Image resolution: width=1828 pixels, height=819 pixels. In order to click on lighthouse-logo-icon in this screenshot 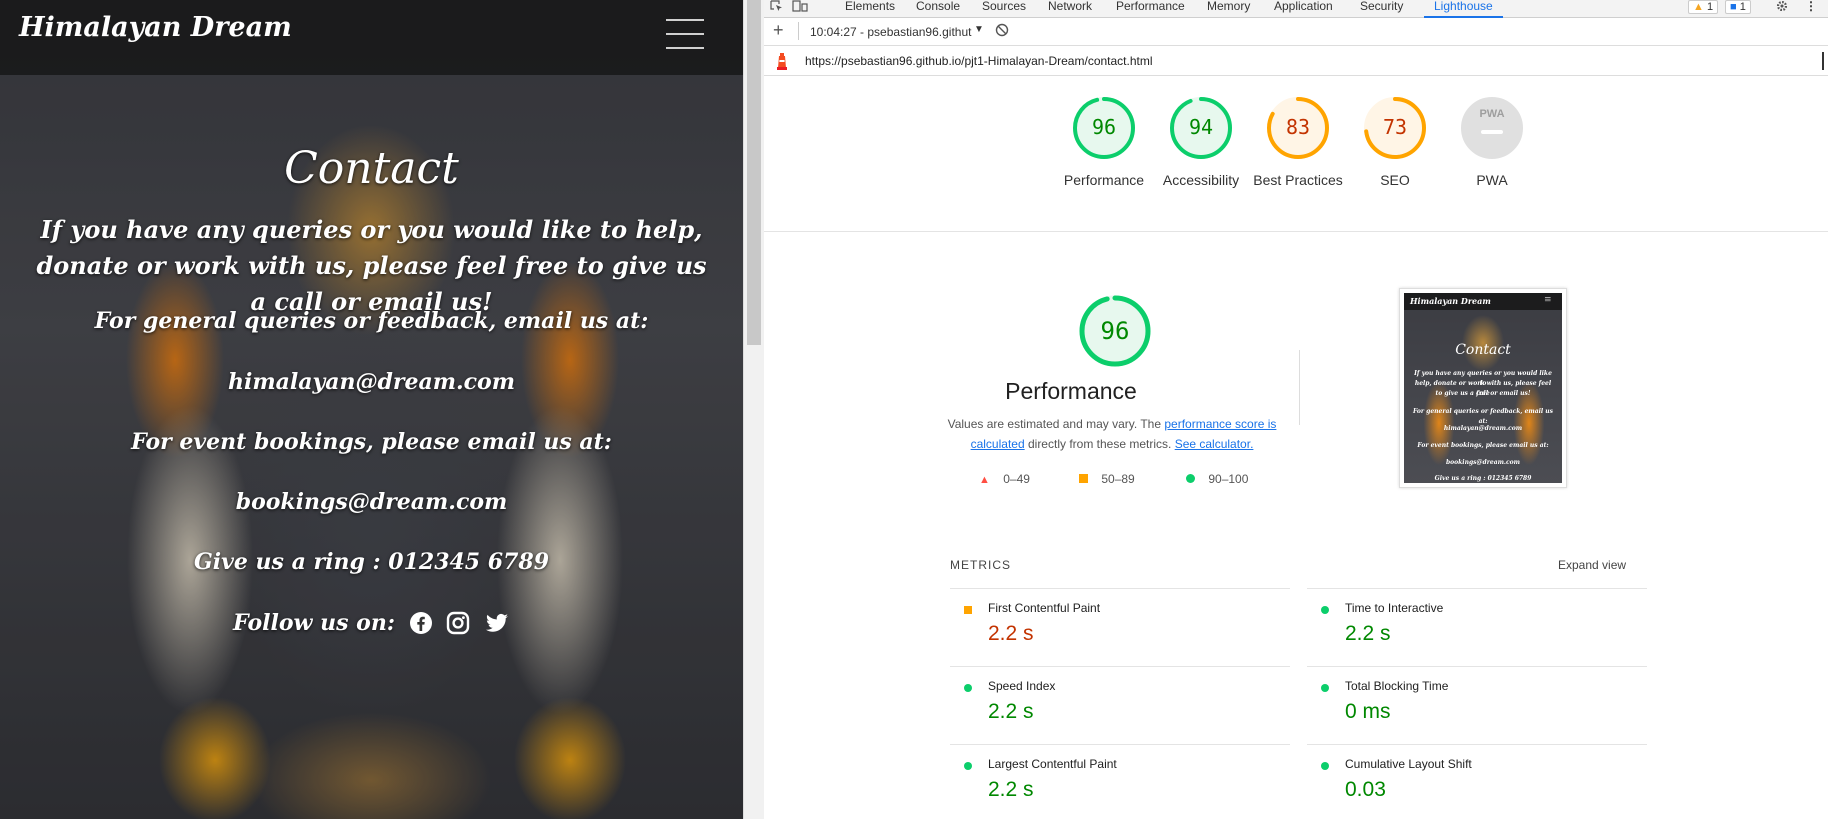, I will do `click(782, 62)`.